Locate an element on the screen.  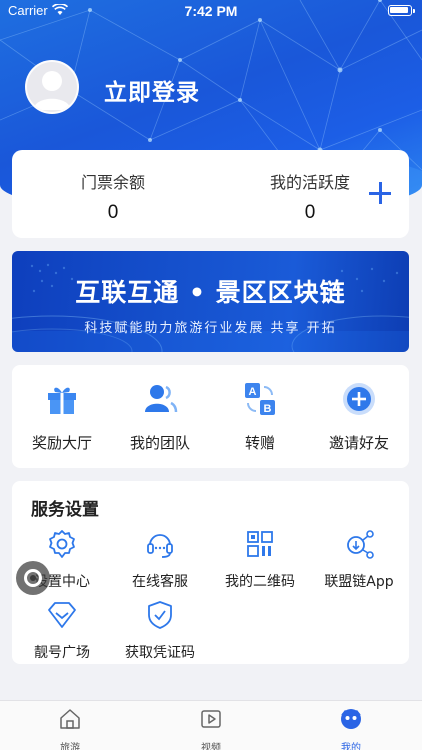
tab-mine: 我的 is located at coordinates (351, 728).